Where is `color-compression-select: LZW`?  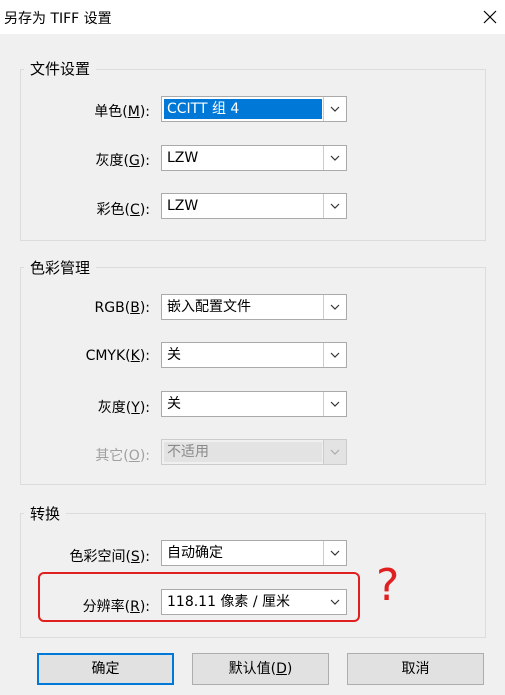
color-compression-select: LZW is located at coordinates (254, 206).